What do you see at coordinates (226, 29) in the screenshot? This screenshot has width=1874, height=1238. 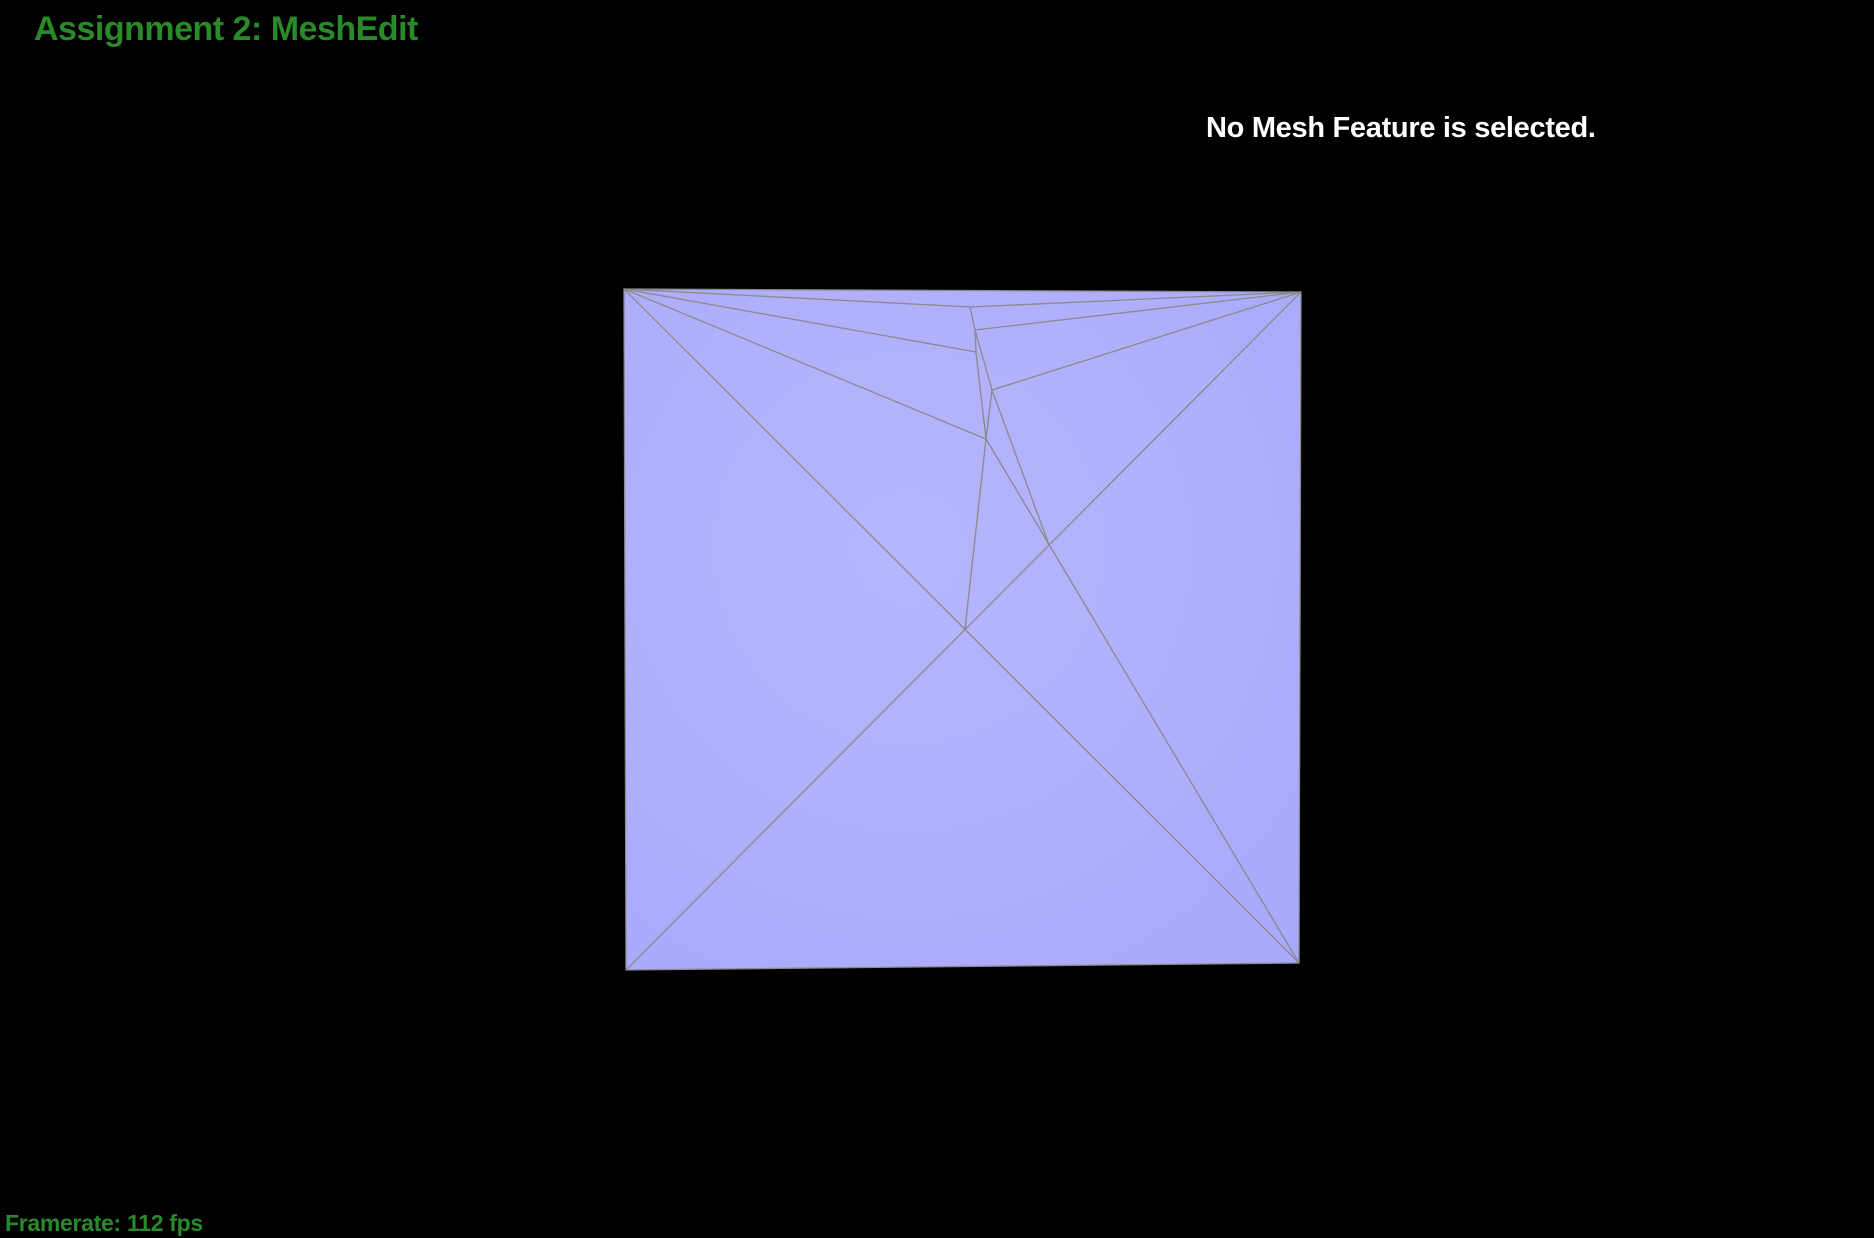 I see `app-title: Assignment 2: MeshEdit` at bounding box center [226, 29].